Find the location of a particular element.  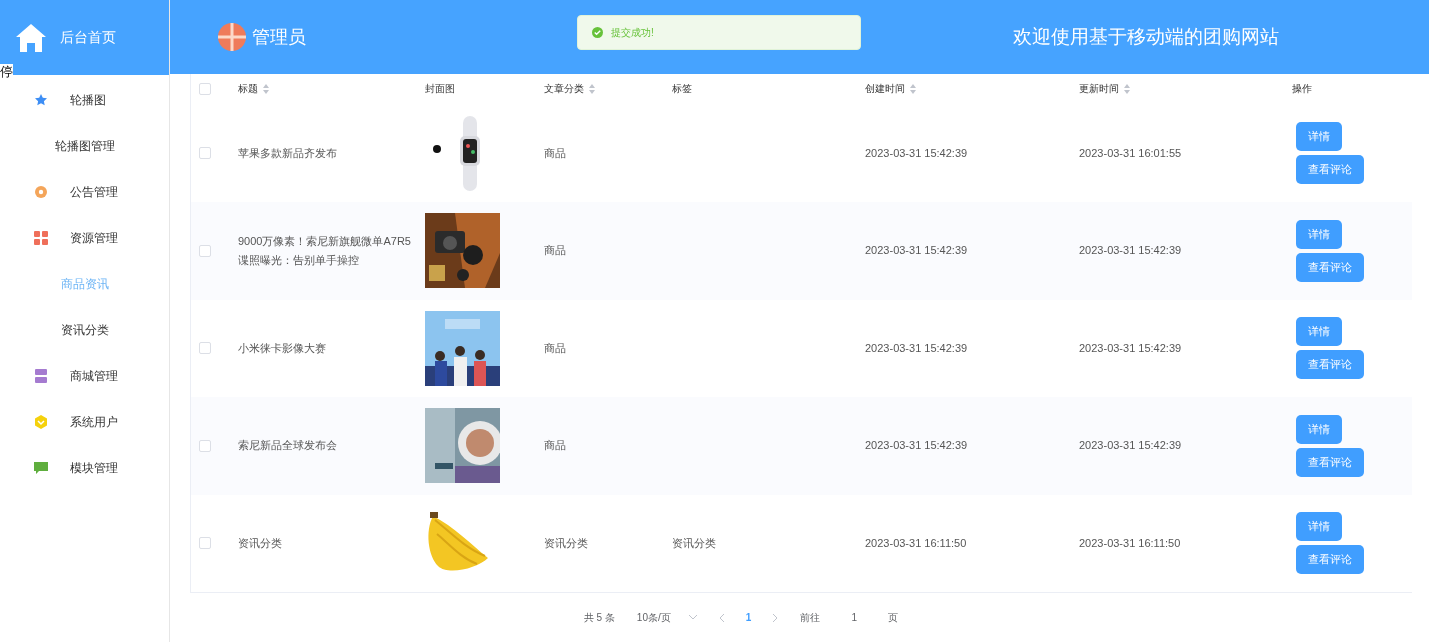

submenu-item: 商品资讯 is located at coordinates (84, 284).